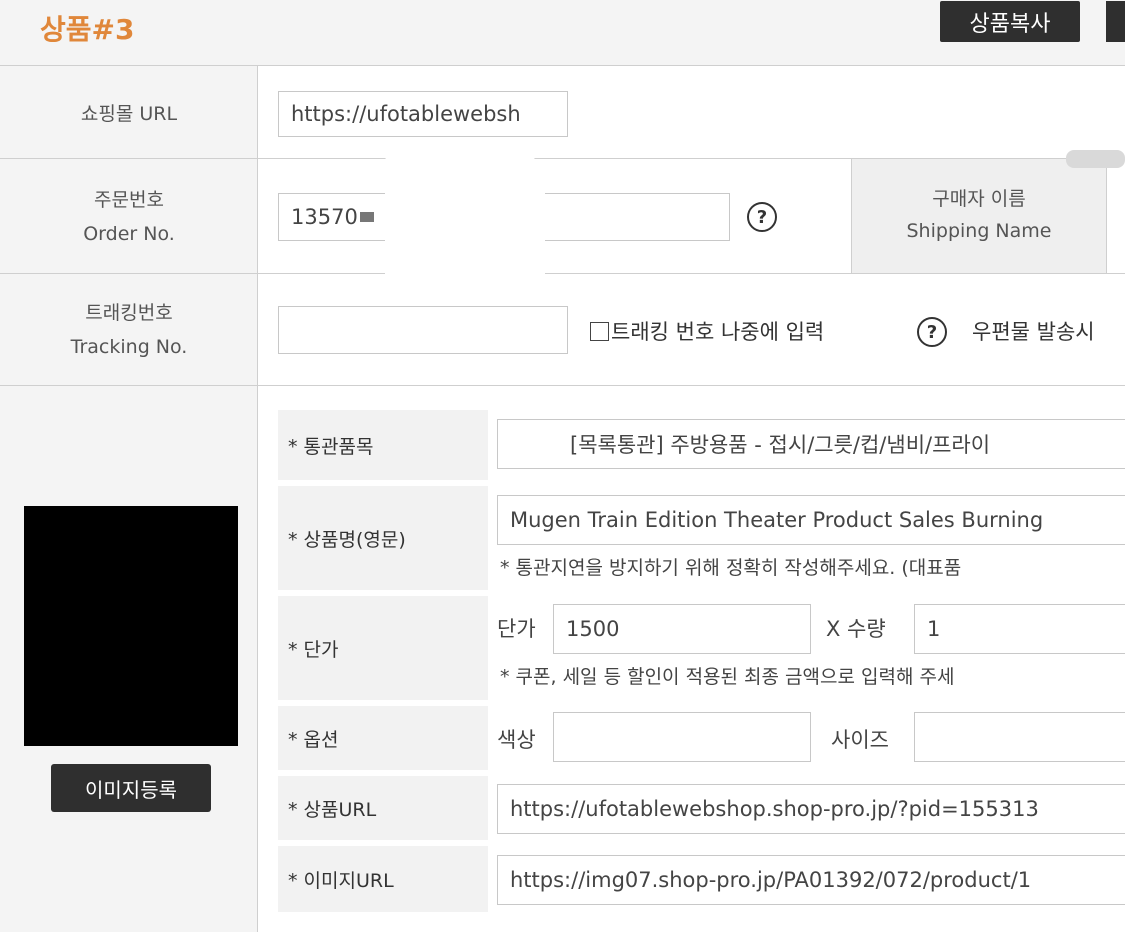 This screenshot has height=932, width=1125. I want to click on tracking-later-checkbox: 트래킹 번호 나중에 입력, so click(707, 331).